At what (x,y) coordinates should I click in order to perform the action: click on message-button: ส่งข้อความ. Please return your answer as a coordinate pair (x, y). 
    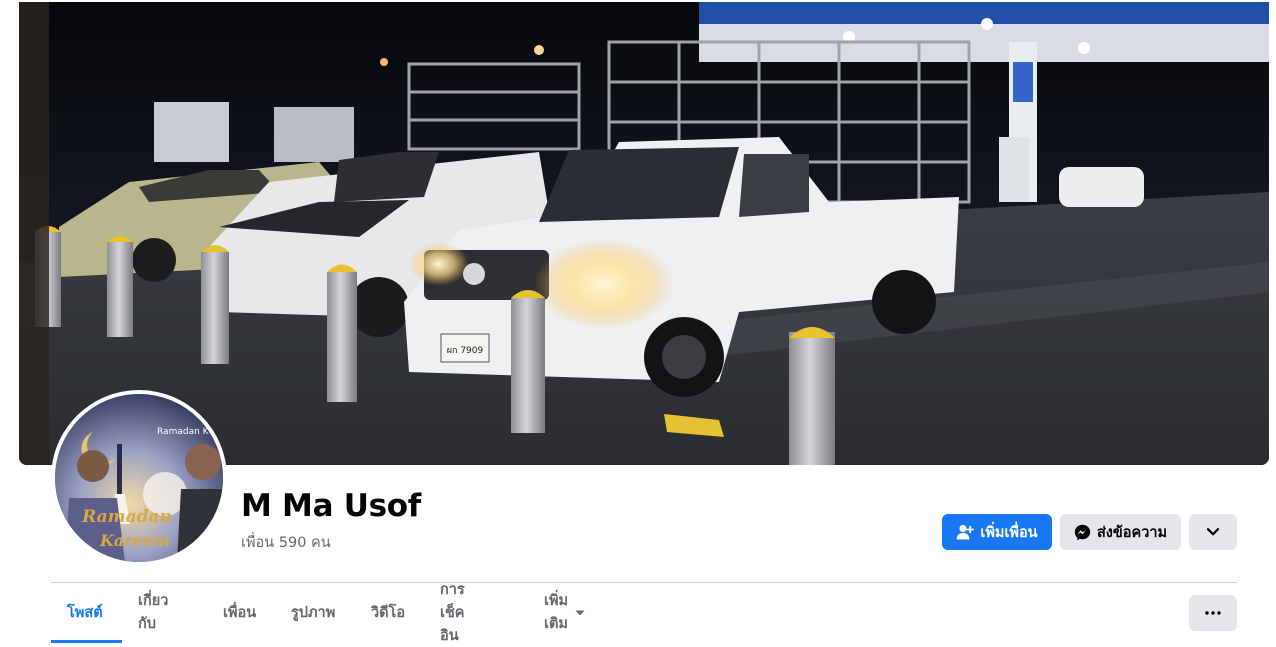
    Looking at the image, I should click on (1120, 532).